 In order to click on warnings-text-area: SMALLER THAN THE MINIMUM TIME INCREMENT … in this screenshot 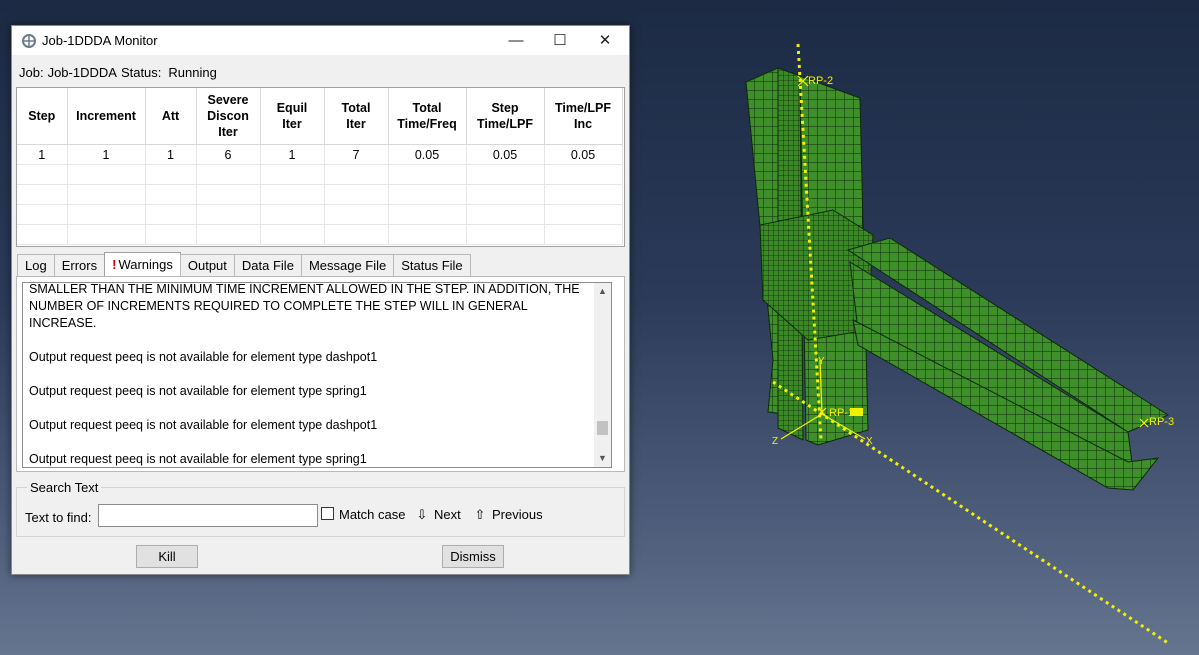, I will do `click(317, 375)`.